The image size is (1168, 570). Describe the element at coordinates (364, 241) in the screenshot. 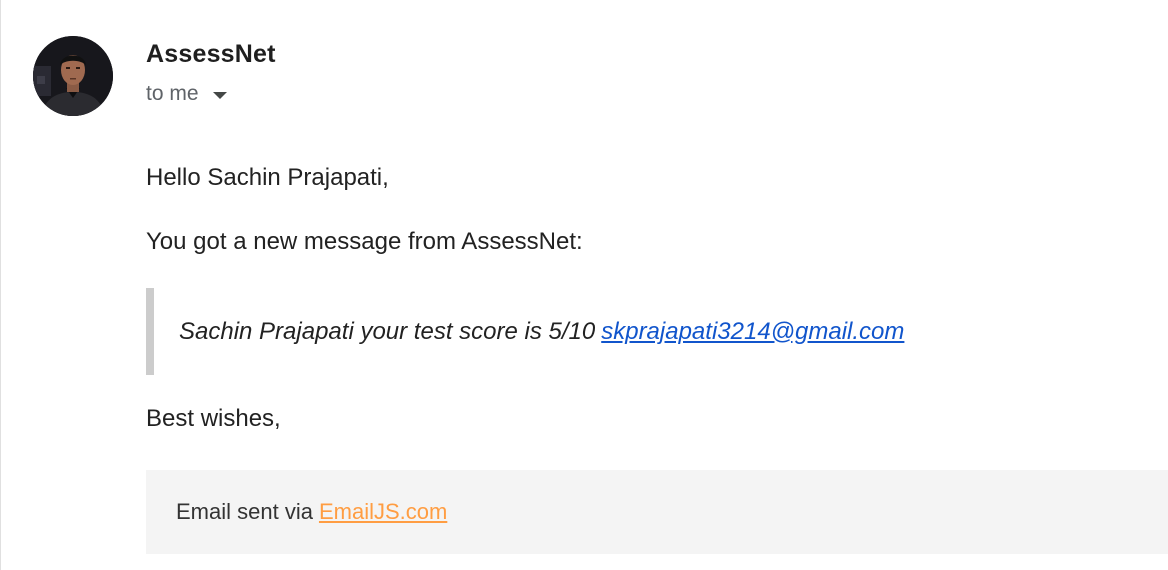

I see `intro-text: You got a new message from AssessNet:` at that location.